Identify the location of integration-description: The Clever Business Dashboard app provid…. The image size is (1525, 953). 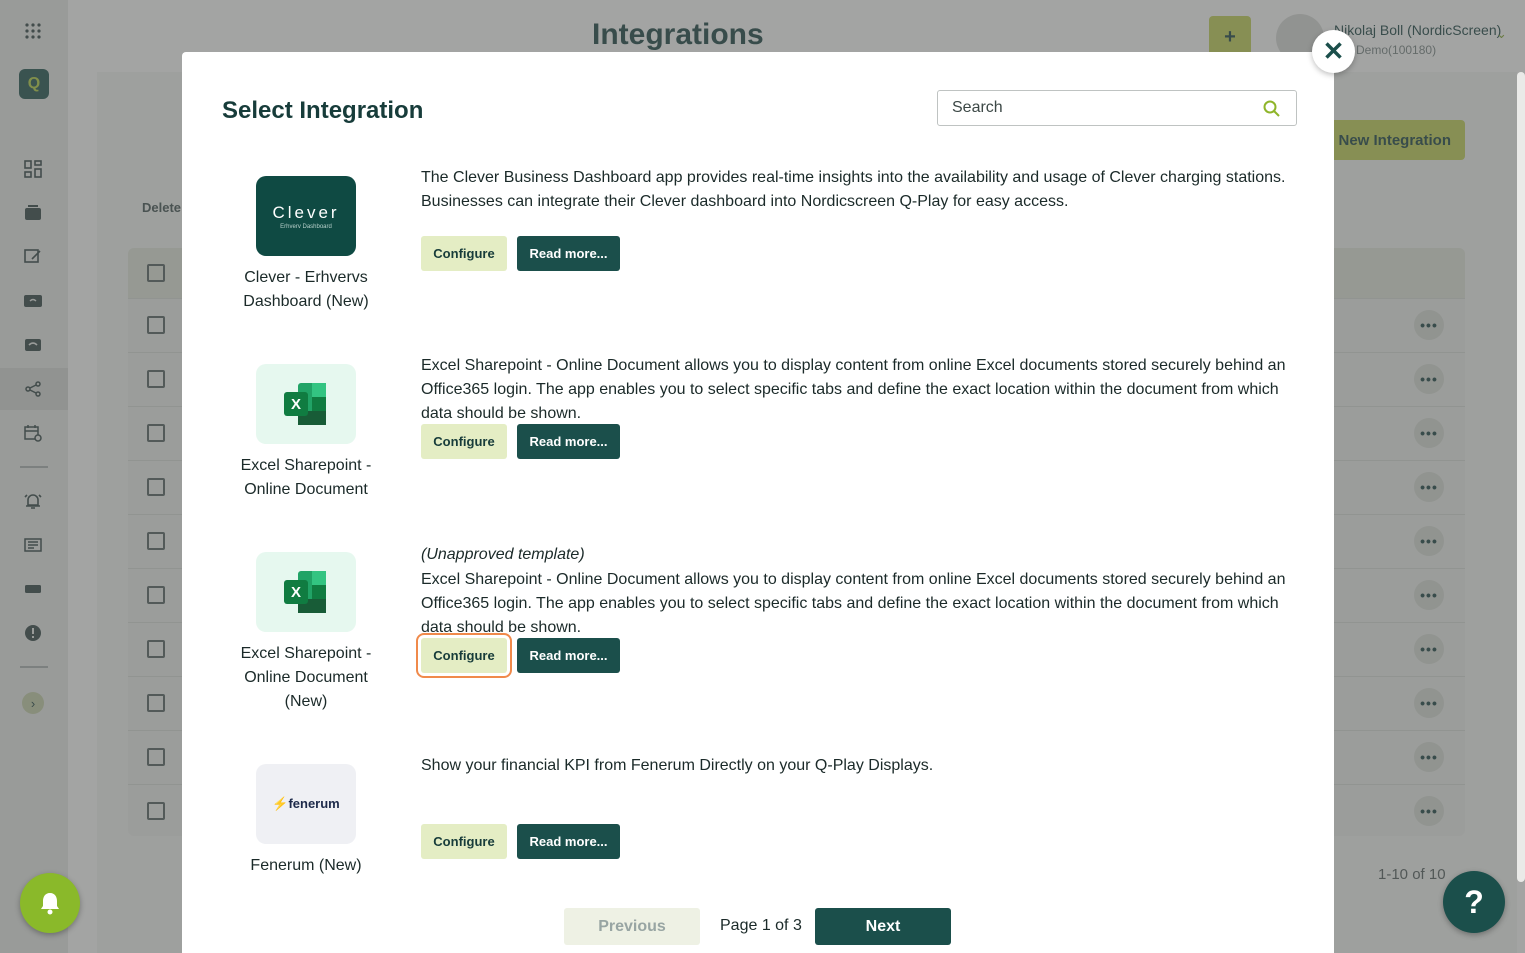
(853, 189).